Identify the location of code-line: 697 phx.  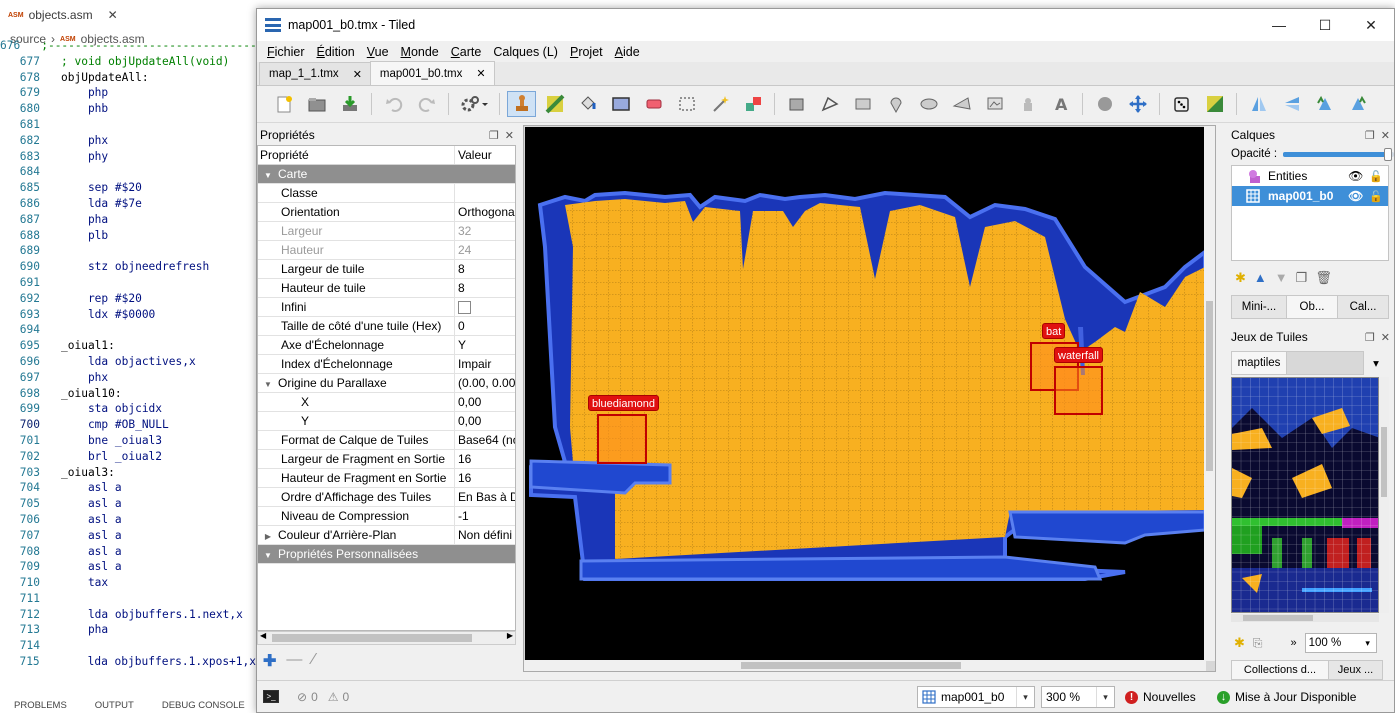
(128, 378).